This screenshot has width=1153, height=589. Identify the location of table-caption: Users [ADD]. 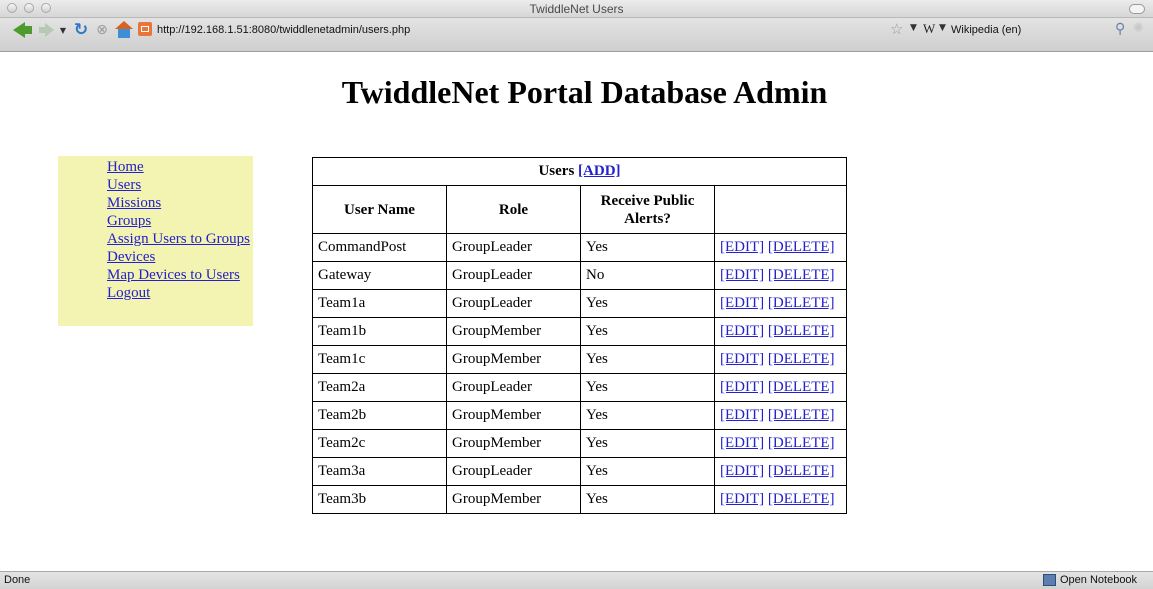
(579, 171).